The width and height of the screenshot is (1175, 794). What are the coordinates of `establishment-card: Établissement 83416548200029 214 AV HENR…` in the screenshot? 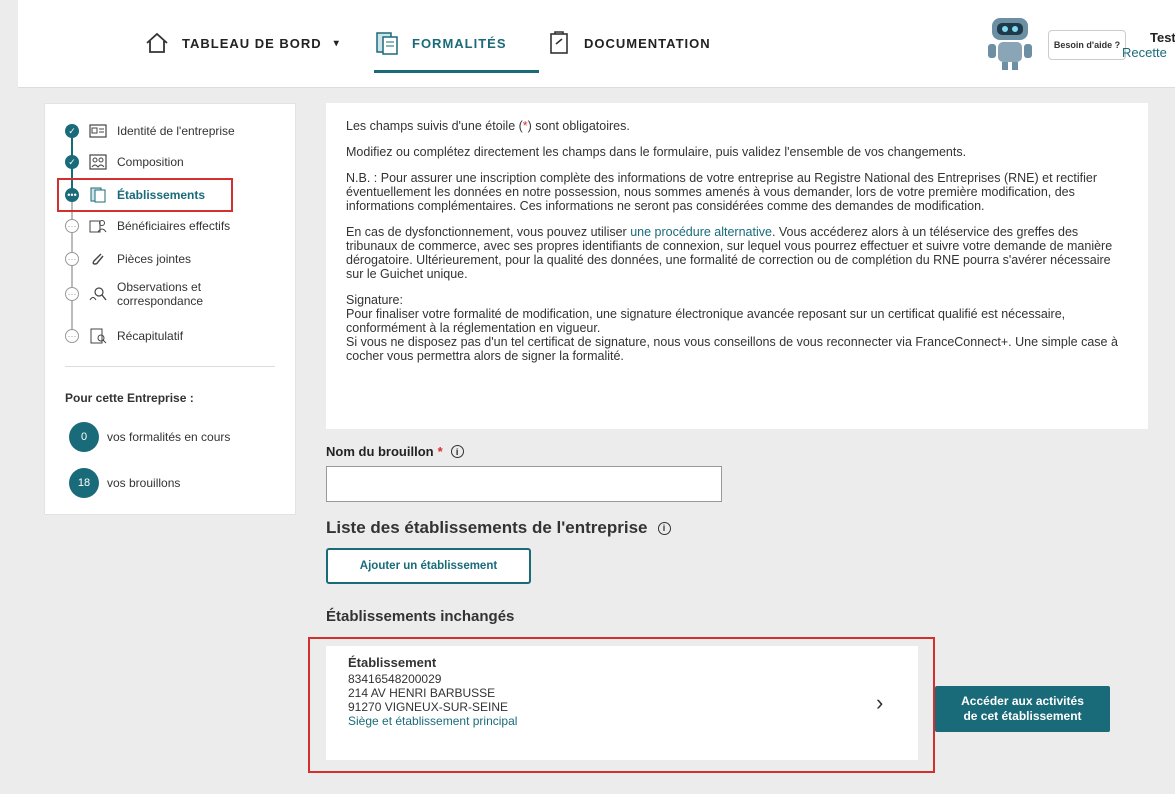 It's located at (622, 703).